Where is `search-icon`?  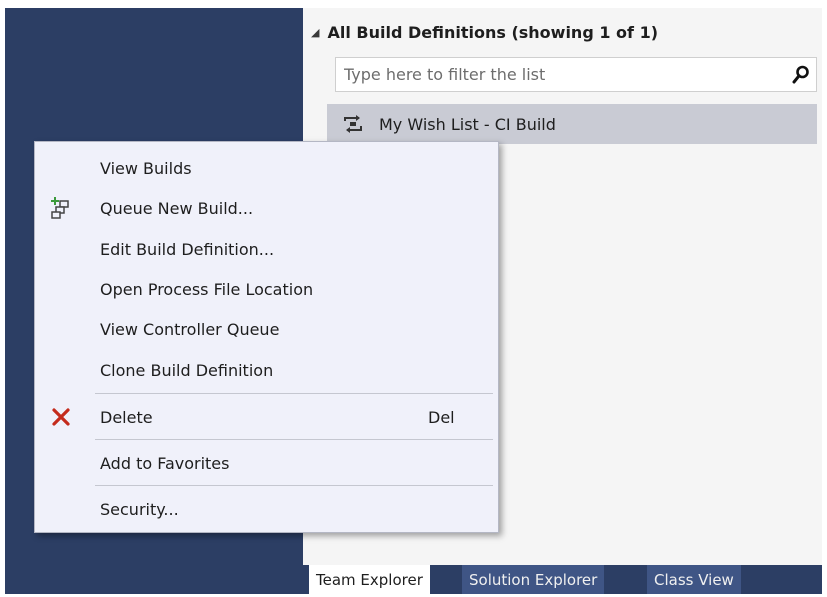 search-icon is located at coordinates (801, 74).